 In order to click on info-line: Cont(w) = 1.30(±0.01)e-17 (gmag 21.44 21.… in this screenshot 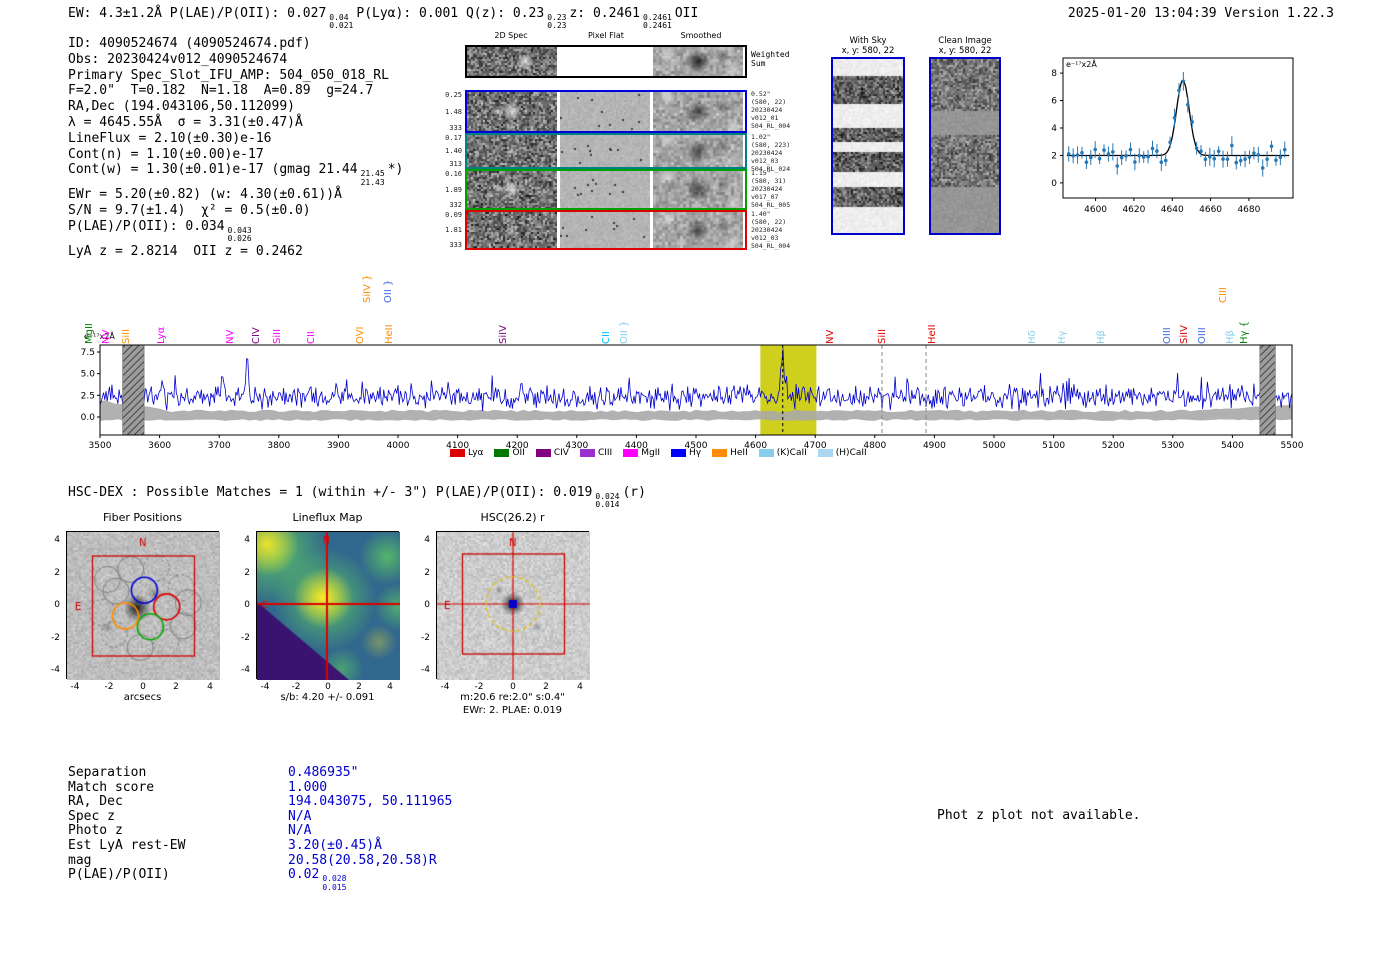, I will do `click(236, 174)`.